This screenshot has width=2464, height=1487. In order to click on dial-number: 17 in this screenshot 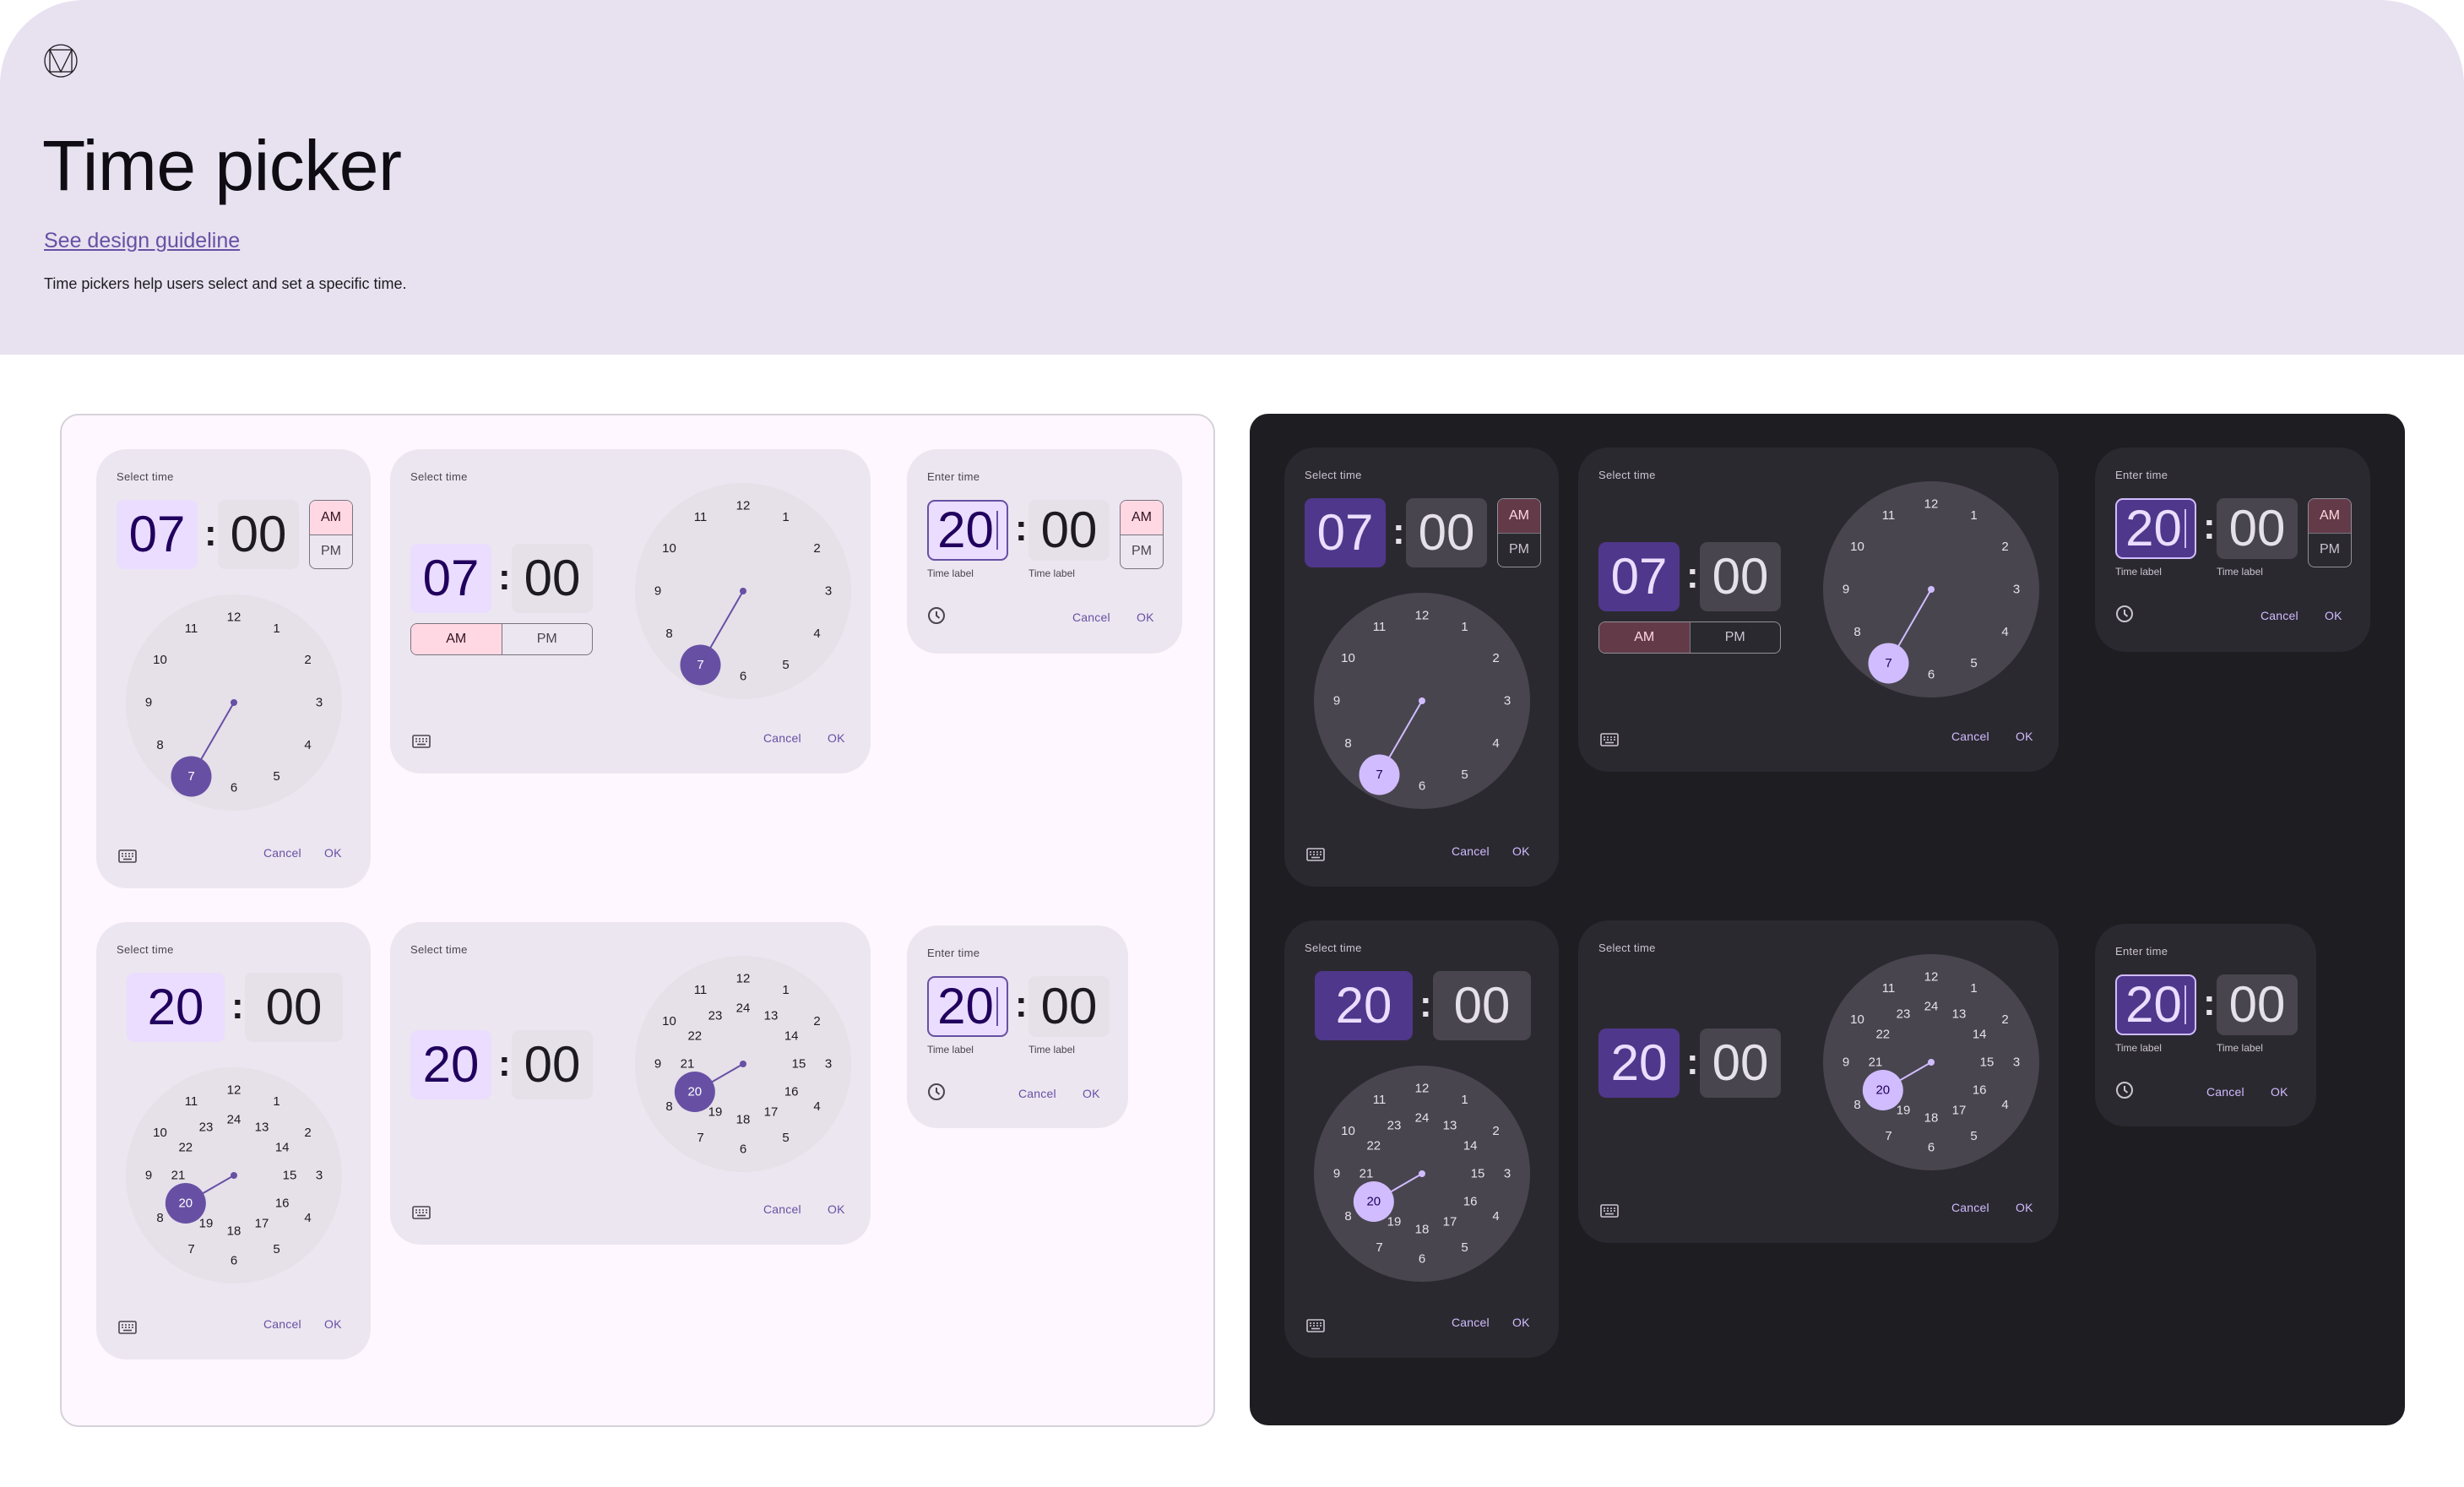, I will do `click(771, 1112)`.